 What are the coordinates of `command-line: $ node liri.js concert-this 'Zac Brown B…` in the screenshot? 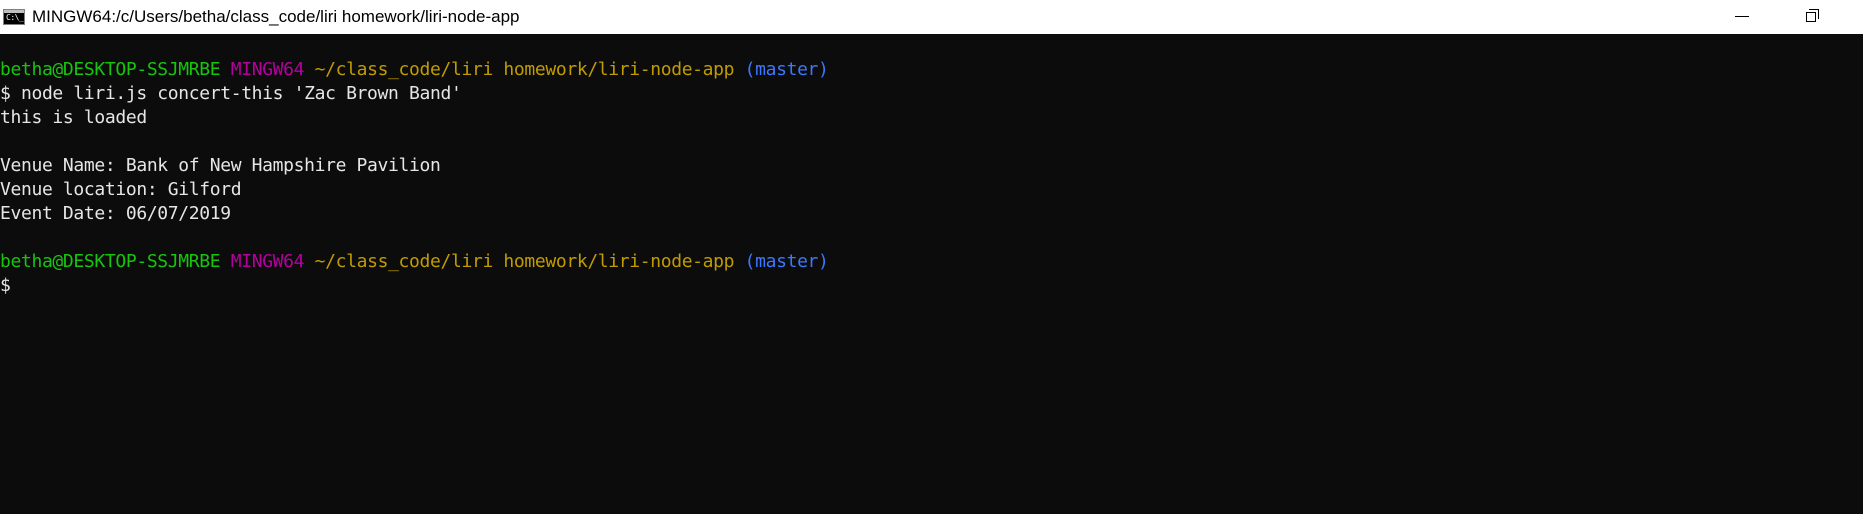 It's located at (231, 93).